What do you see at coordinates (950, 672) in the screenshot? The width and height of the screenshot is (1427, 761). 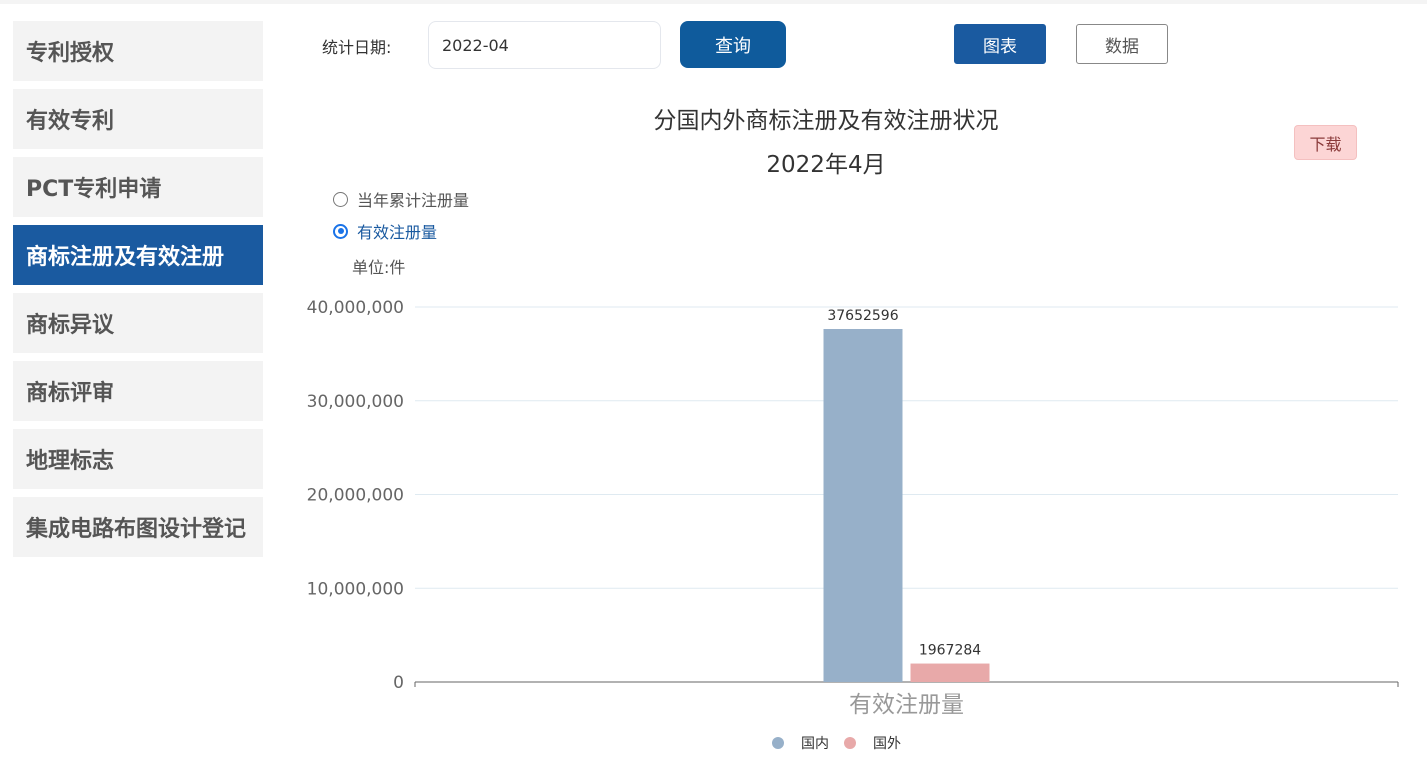 I see `bar-foreign` at bounding box center [950, 672].